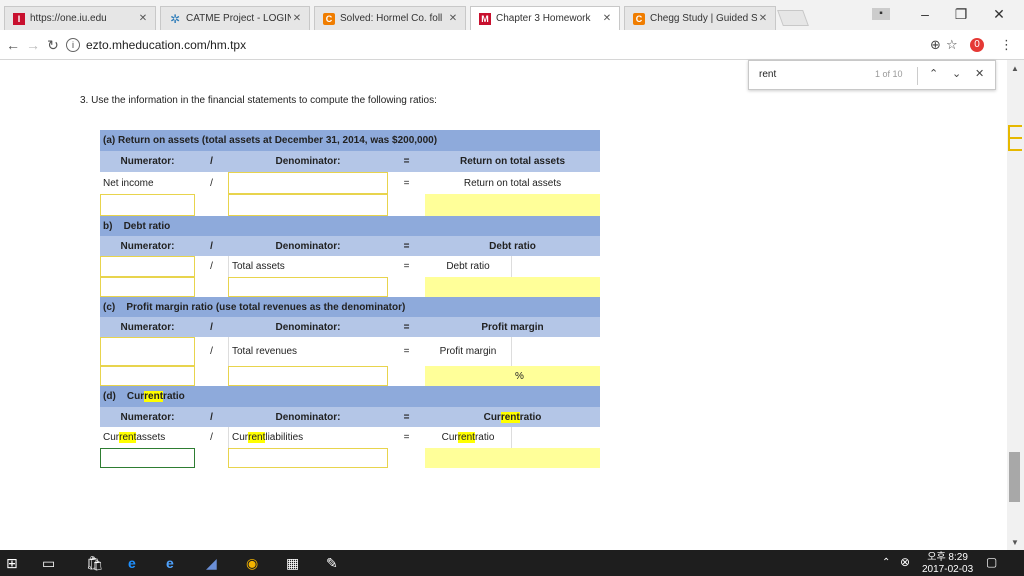 Image resolution: width=1024 pixels, height=576 pixels. Describe the element at coordinates (533, 45) in the screenshot. I see `address-bar: i ezto.mheducation.com/hm.tpx` at that location.